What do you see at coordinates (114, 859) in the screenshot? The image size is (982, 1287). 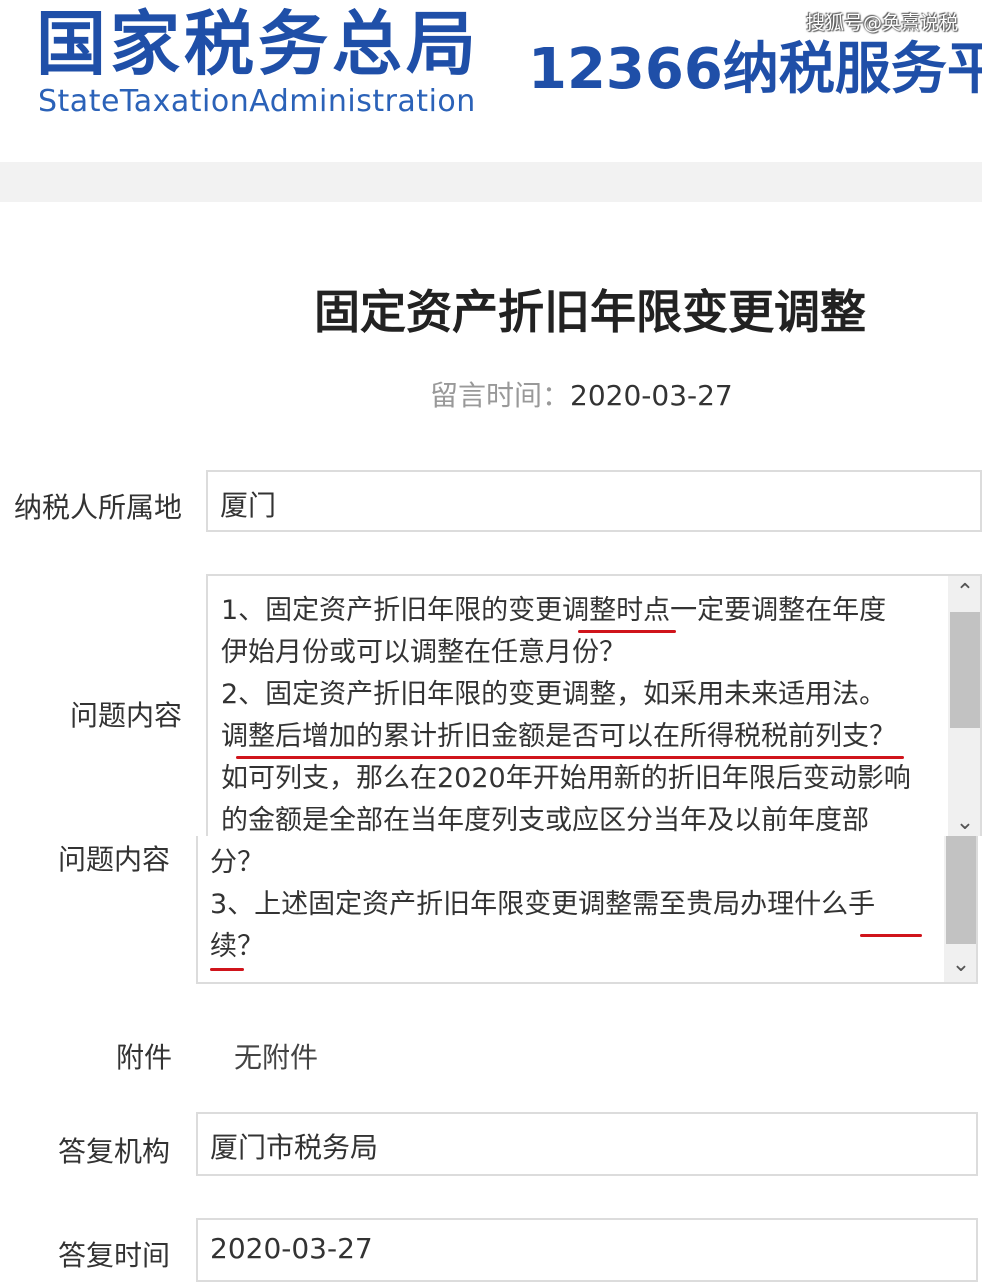 I see `question-label-2: 问题内容` at bounding box center [114, 859].